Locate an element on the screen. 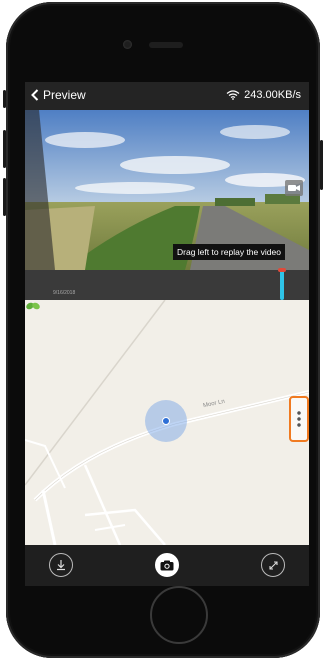  current-location-dot is located at coordinates (166, 421).